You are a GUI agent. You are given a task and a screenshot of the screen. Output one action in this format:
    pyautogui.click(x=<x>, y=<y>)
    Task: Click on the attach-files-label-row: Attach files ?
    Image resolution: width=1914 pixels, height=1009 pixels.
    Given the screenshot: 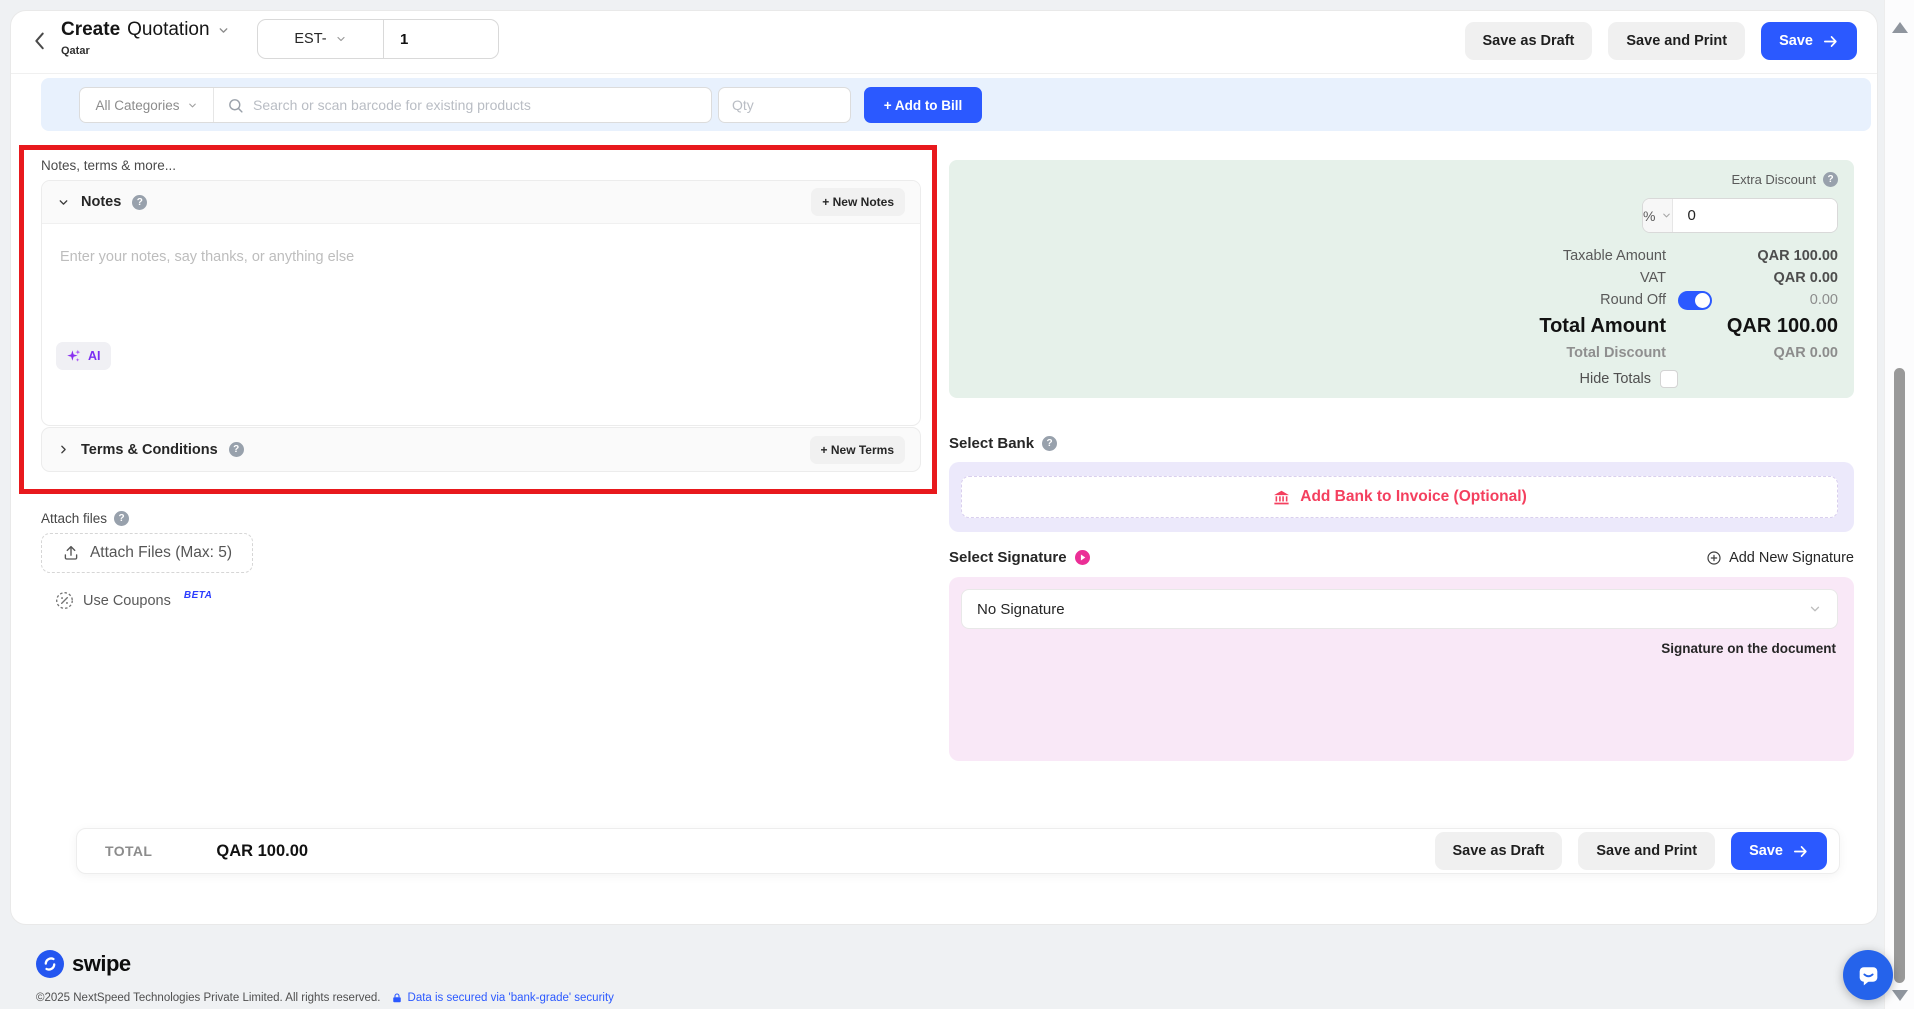 What is the action you would take?
    pyautogui.click(x=85, y=518)
    